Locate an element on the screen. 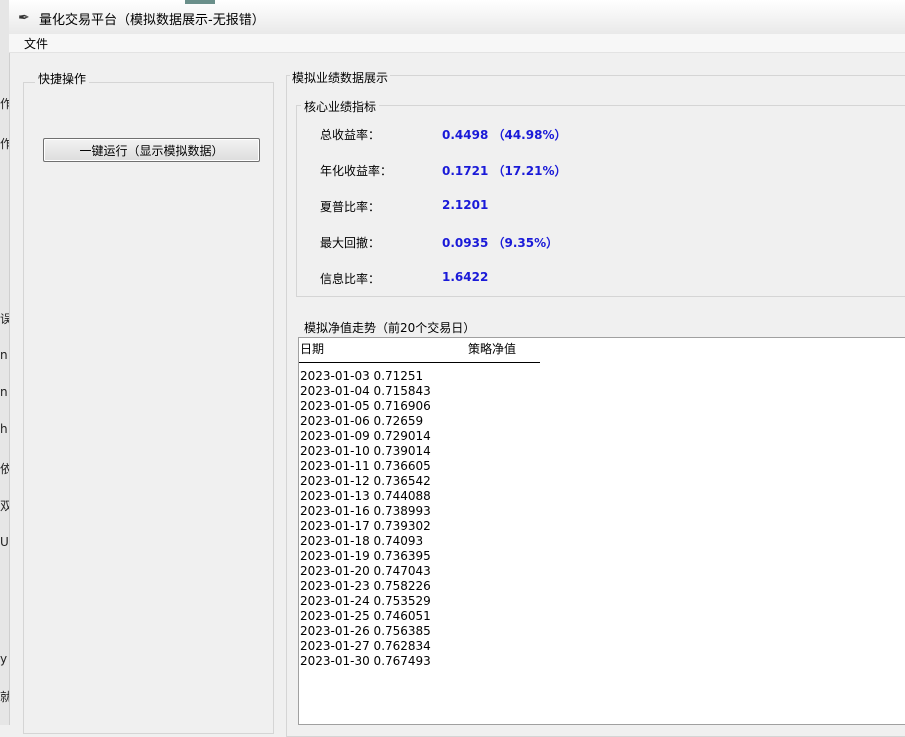 The image size is (905, 737). background-window-glyph: 就 is located at coordinates (4, 697).